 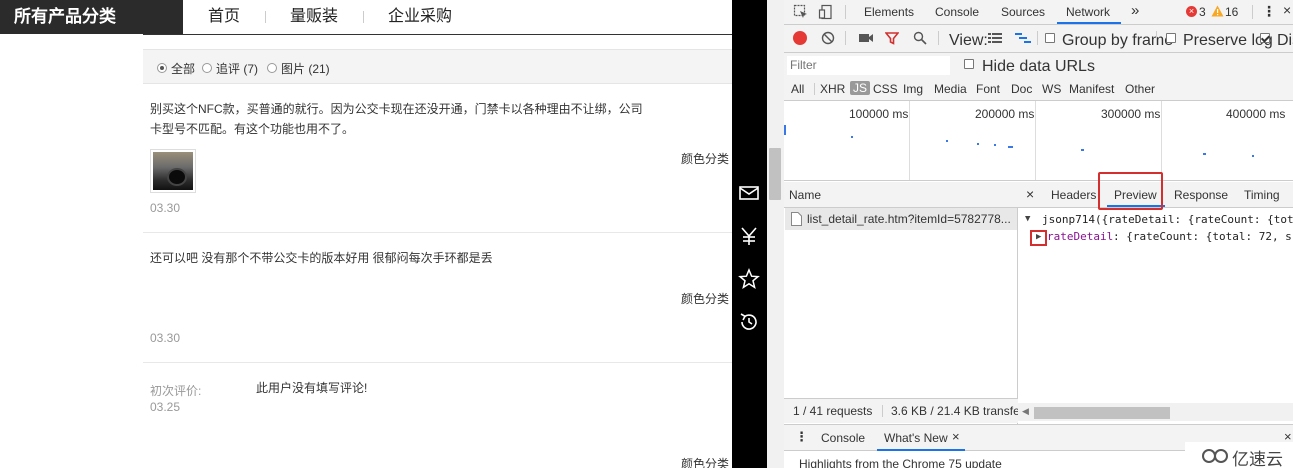 What do you see at coordinates (1051, 89) in the screenshot?
I see `type-ws: WS` at bounding box center [1051, 89].